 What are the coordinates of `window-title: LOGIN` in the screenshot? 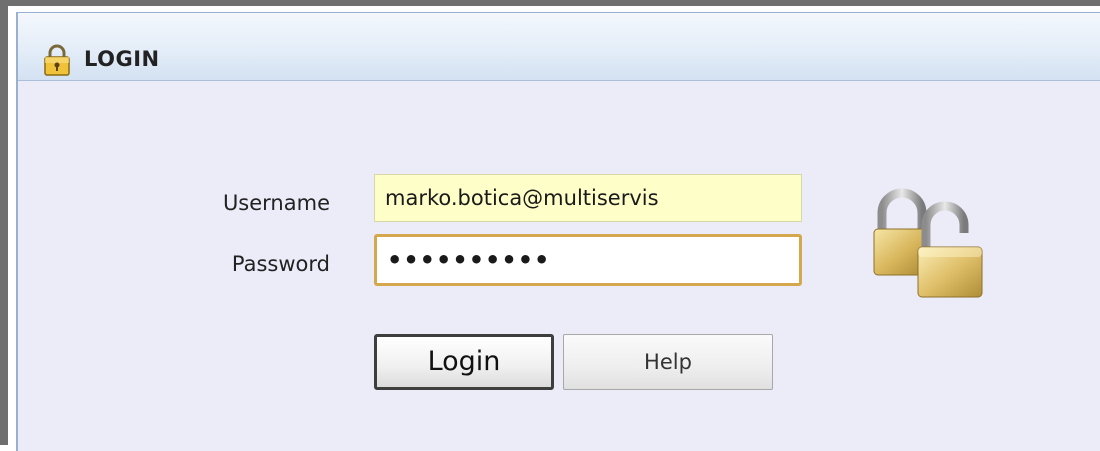 It's located at (122, 59).